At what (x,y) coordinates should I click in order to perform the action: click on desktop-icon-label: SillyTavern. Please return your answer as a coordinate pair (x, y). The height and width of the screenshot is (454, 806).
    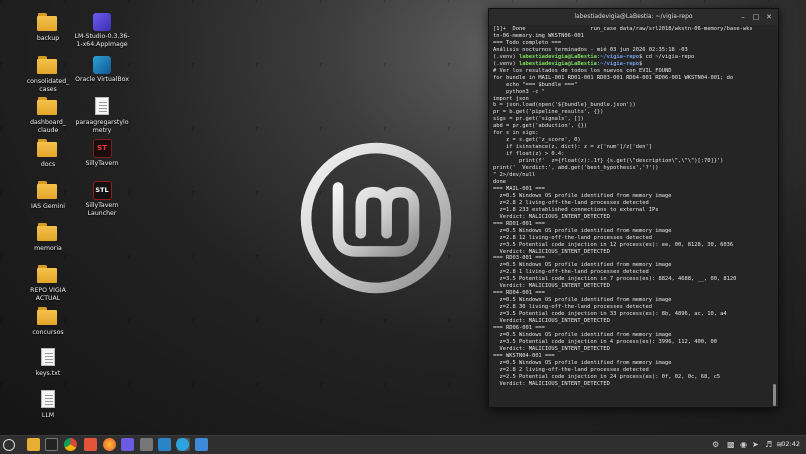
    Looking at the image, I should click on (102, 163).